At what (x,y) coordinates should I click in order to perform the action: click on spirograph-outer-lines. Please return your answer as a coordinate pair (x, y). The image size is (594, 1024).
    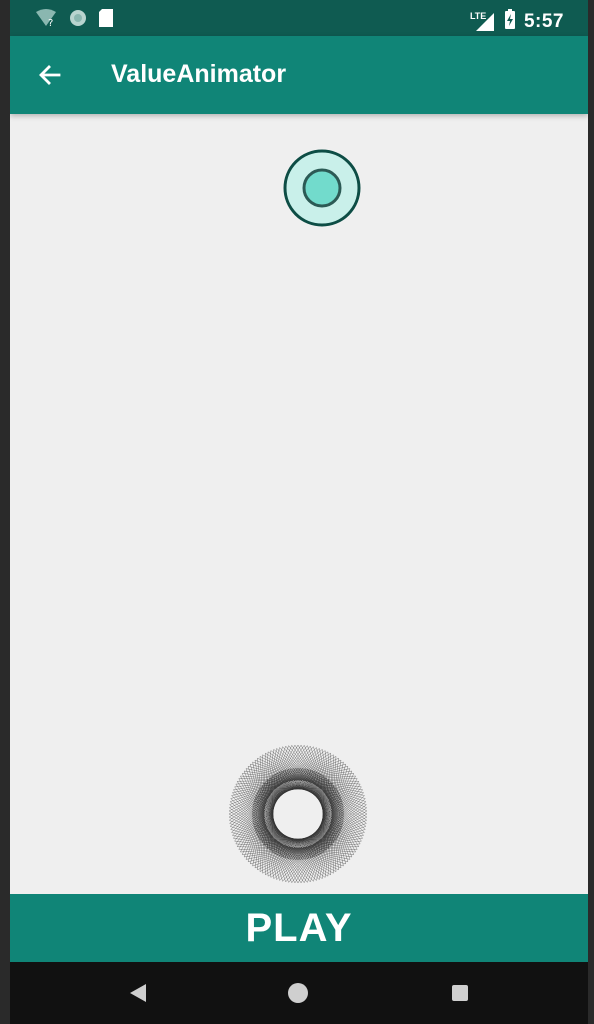
    Looking at the image, I should click on (298, 814).